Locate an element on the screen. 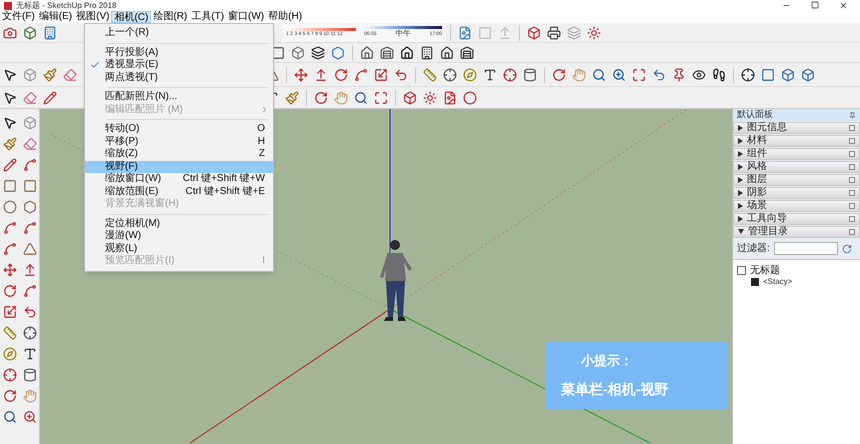  menu-bar-item: 帮助(H) is located at coordinates (285, 17).